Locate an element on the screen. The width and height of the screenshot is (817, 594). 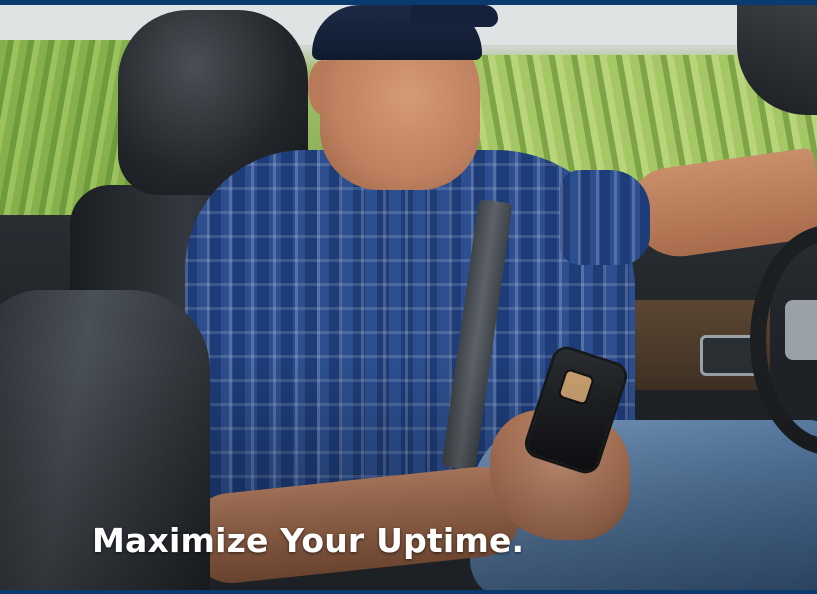
bottom-accent-bar is located at coordinates (408, 592).